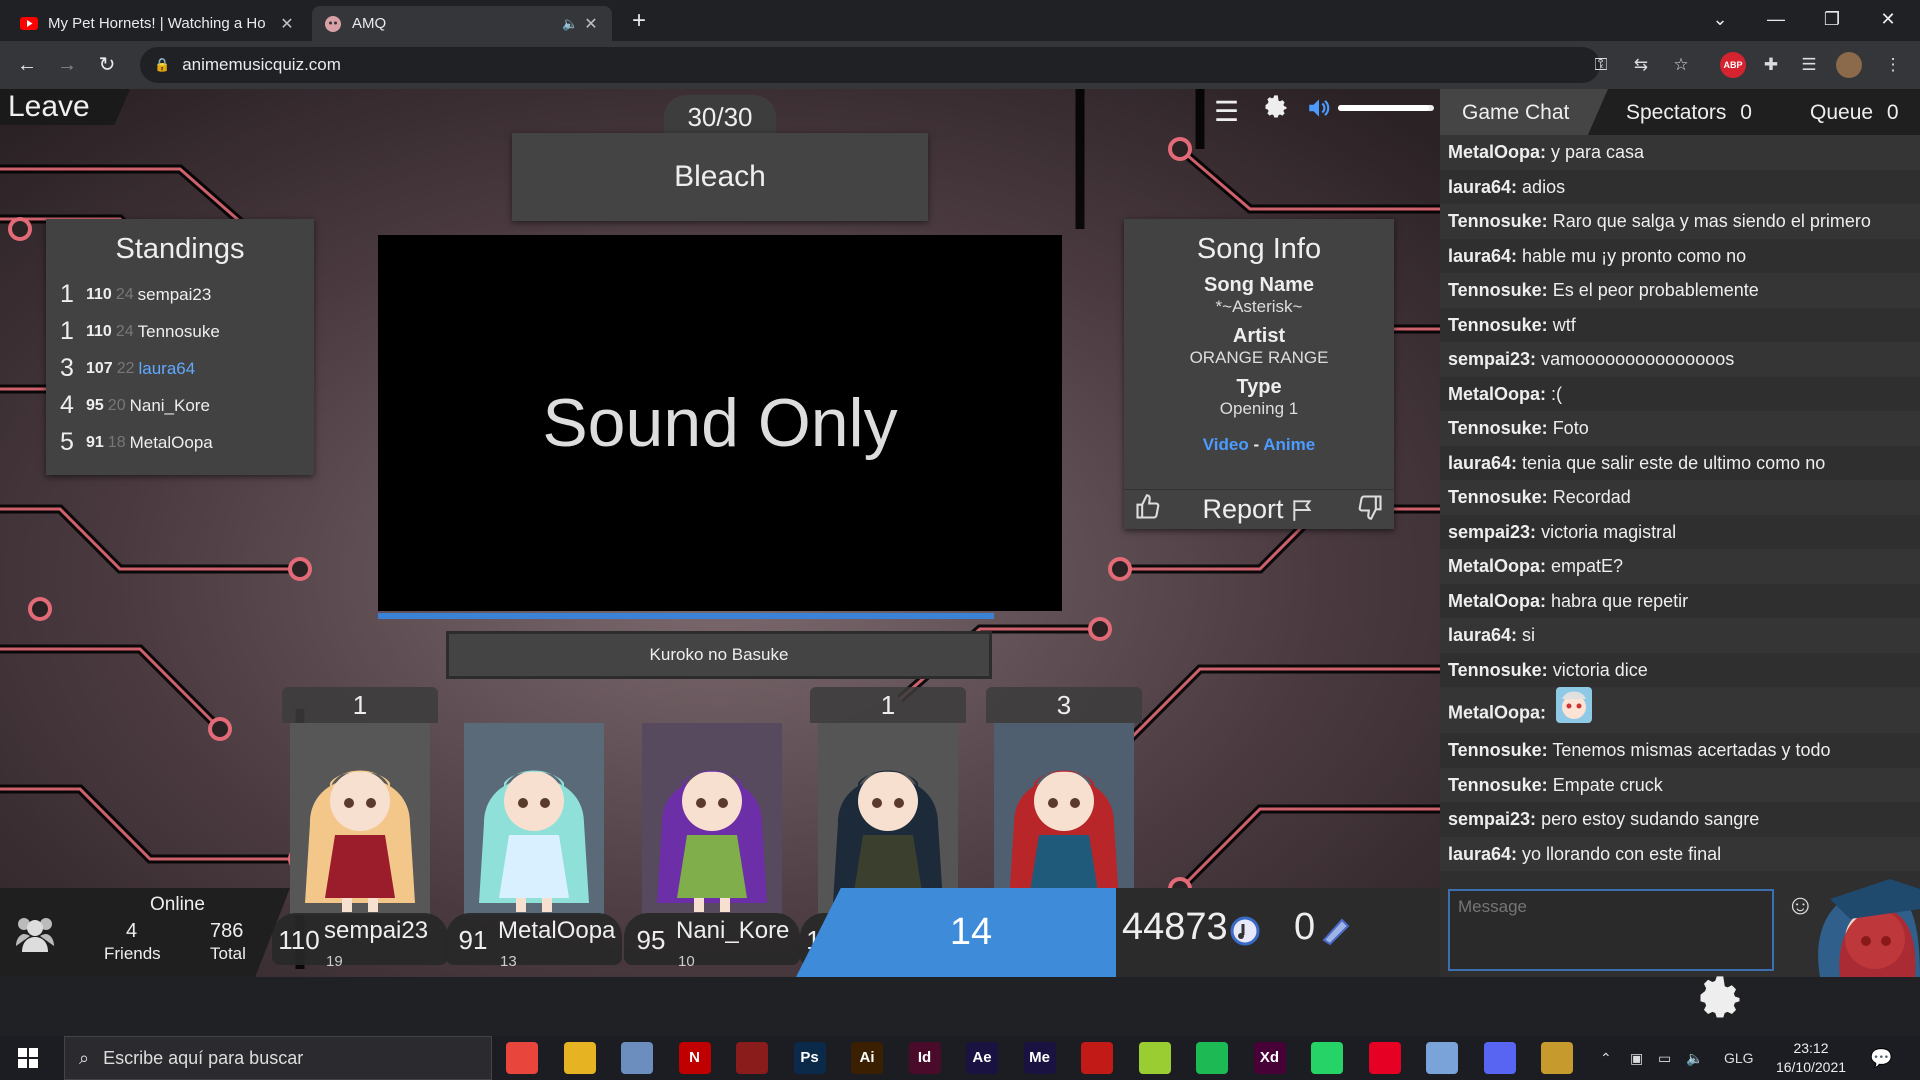 The width and height of the screenshot is (1920, 1080). What do you see at coordinates (1733, 65) in the screenshot?
I see `adblock-icon: ABP` at bounding box center [1733, 65].